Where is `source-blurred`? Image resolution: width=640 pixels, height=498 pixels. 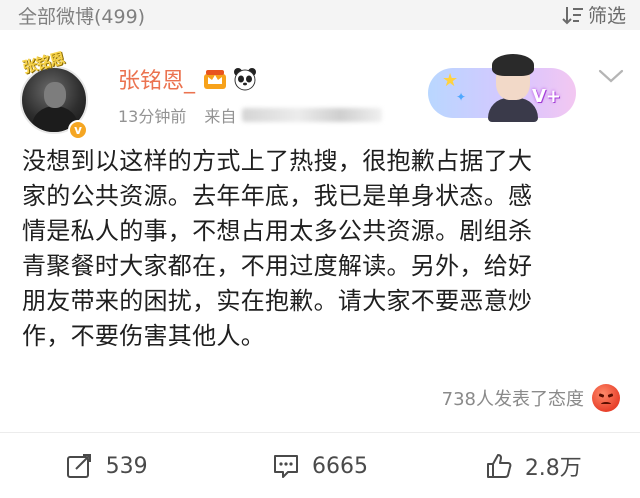
source-blurred is located at coordinates (312, 115).